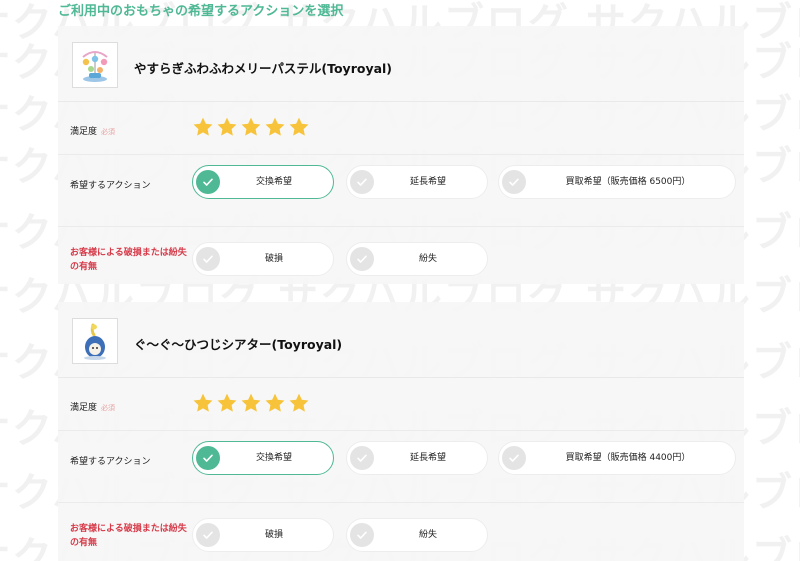  Describe the element at coordinates (263, 68) in the screenshot. I see `product-name: やすらぎふわふわメリーパステル(Toyroyal)` at that location.